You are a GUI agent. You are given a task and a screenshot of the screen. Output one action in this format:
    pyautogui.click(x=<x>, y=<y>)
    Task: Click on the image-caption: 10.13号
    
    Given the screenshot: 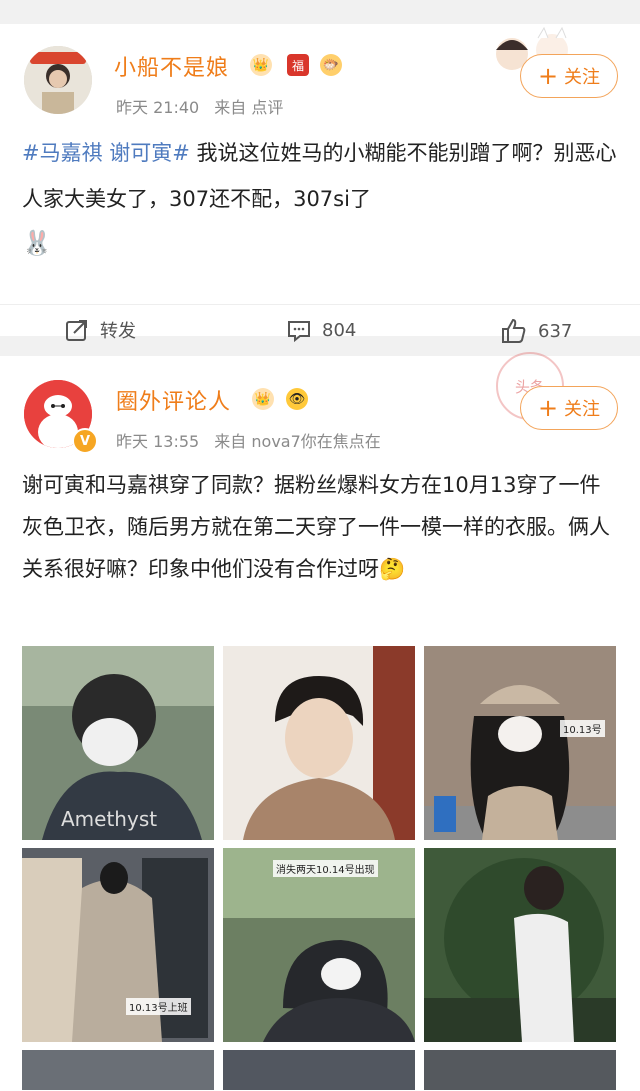 What is the action you would take?
    pyautogui.click(x=582, y=728)
    